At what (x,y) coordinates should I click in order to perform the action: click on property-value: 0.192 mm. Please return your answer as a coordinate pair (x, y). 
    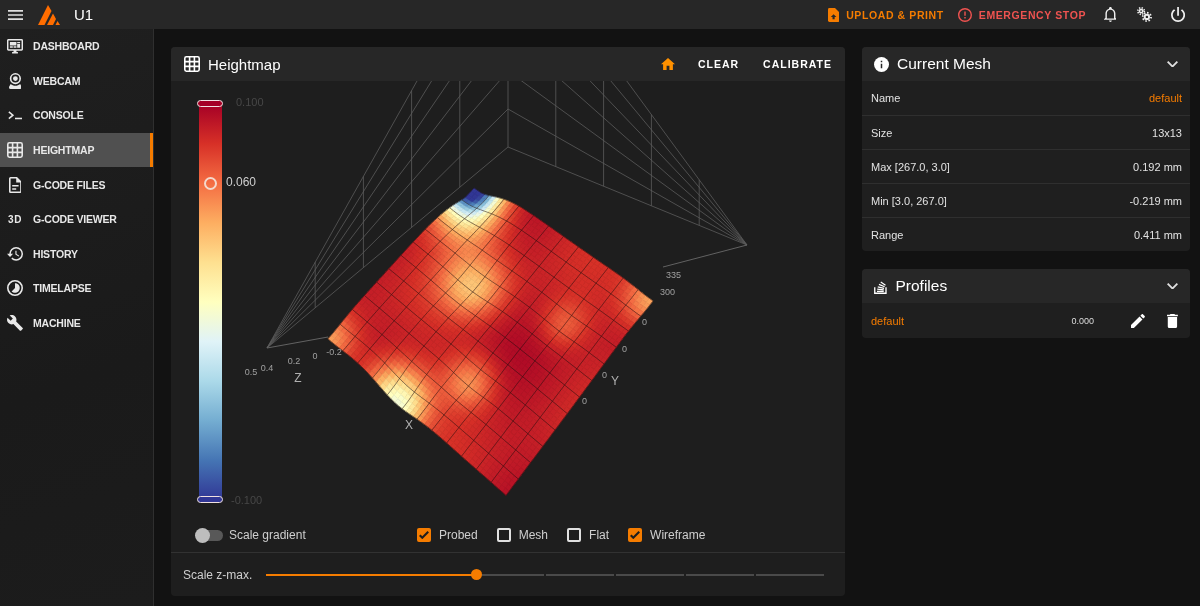
    Looking at the image, I should click on (1157, 166).